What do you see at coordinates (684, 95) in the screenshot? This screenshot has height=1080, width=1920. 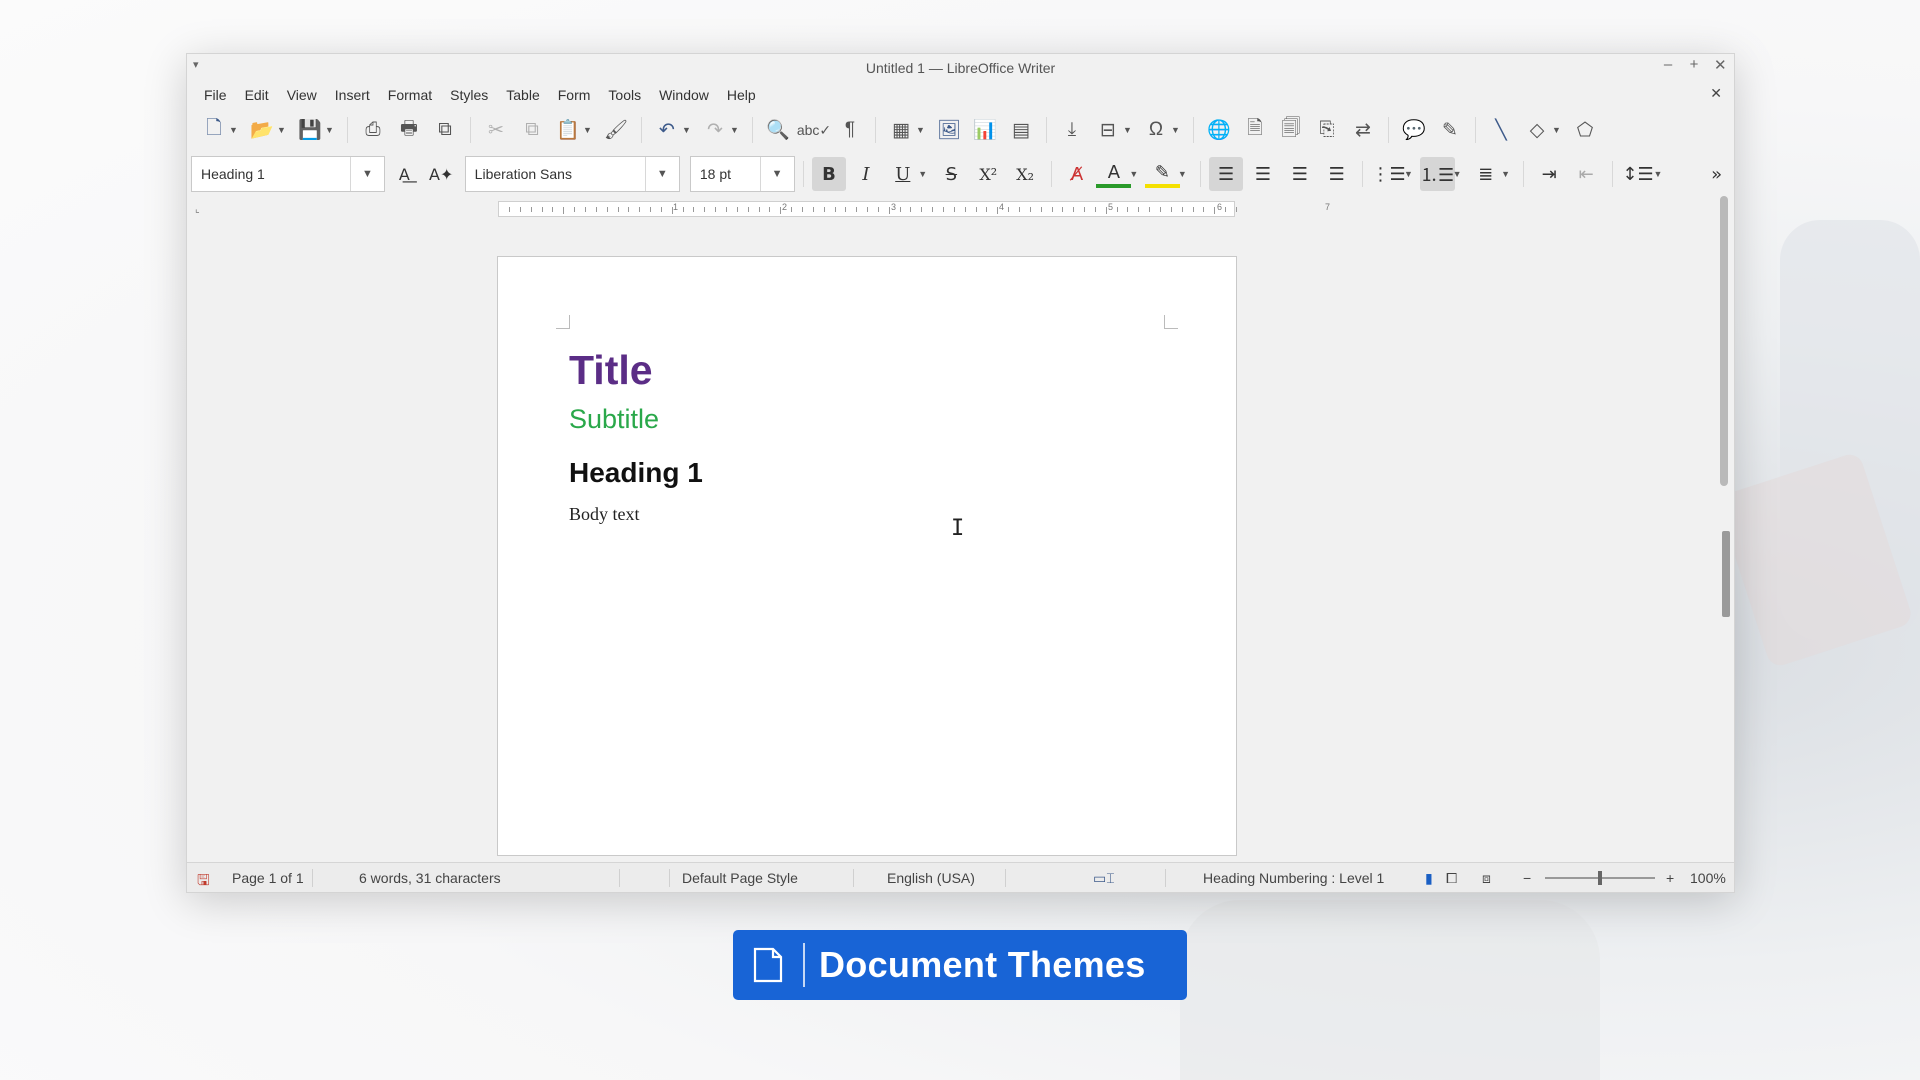 I see `menu-window: Window` at bounding box center [684, 95].